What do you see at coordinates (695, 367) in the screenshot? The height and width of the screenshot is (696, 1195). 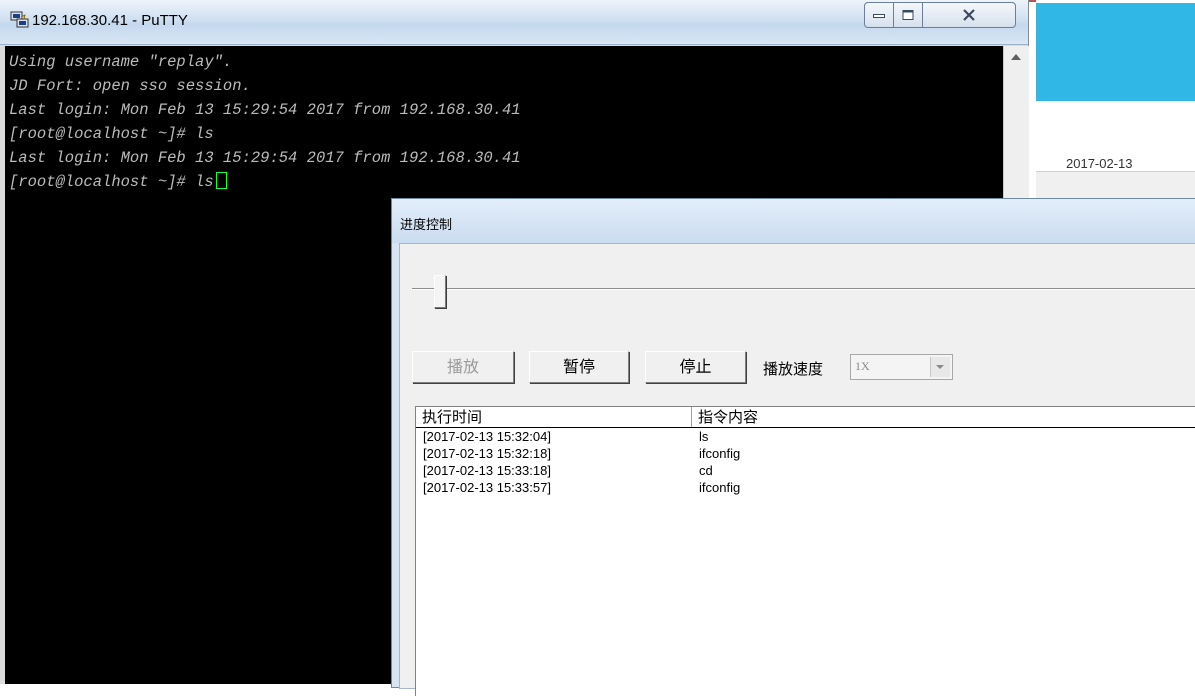 I see `stop-button: 停止` at bounding box center [695, 367].